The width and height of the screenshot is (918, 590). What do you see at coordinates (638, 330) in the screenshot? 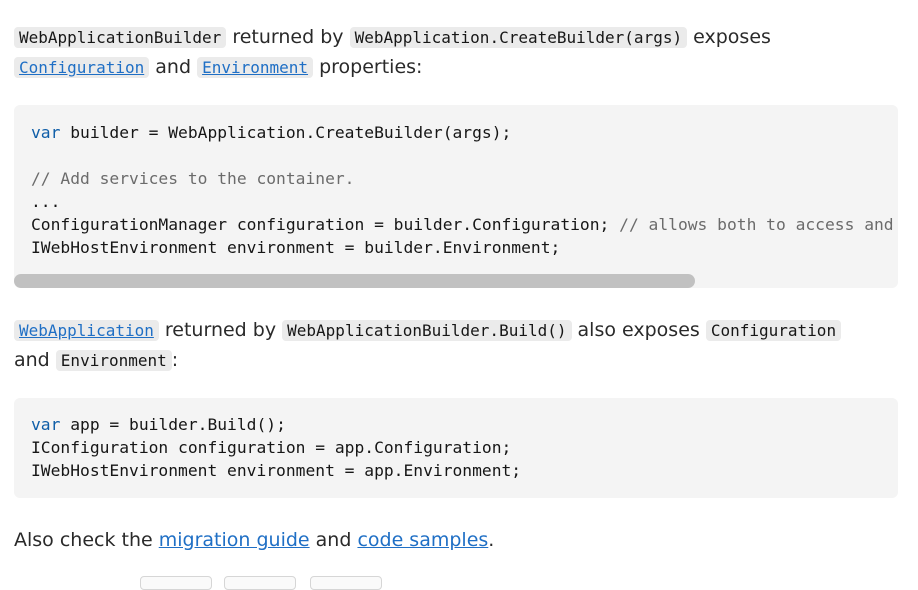
I see `middle-text: also exposes` at bounding box center [638, 330].